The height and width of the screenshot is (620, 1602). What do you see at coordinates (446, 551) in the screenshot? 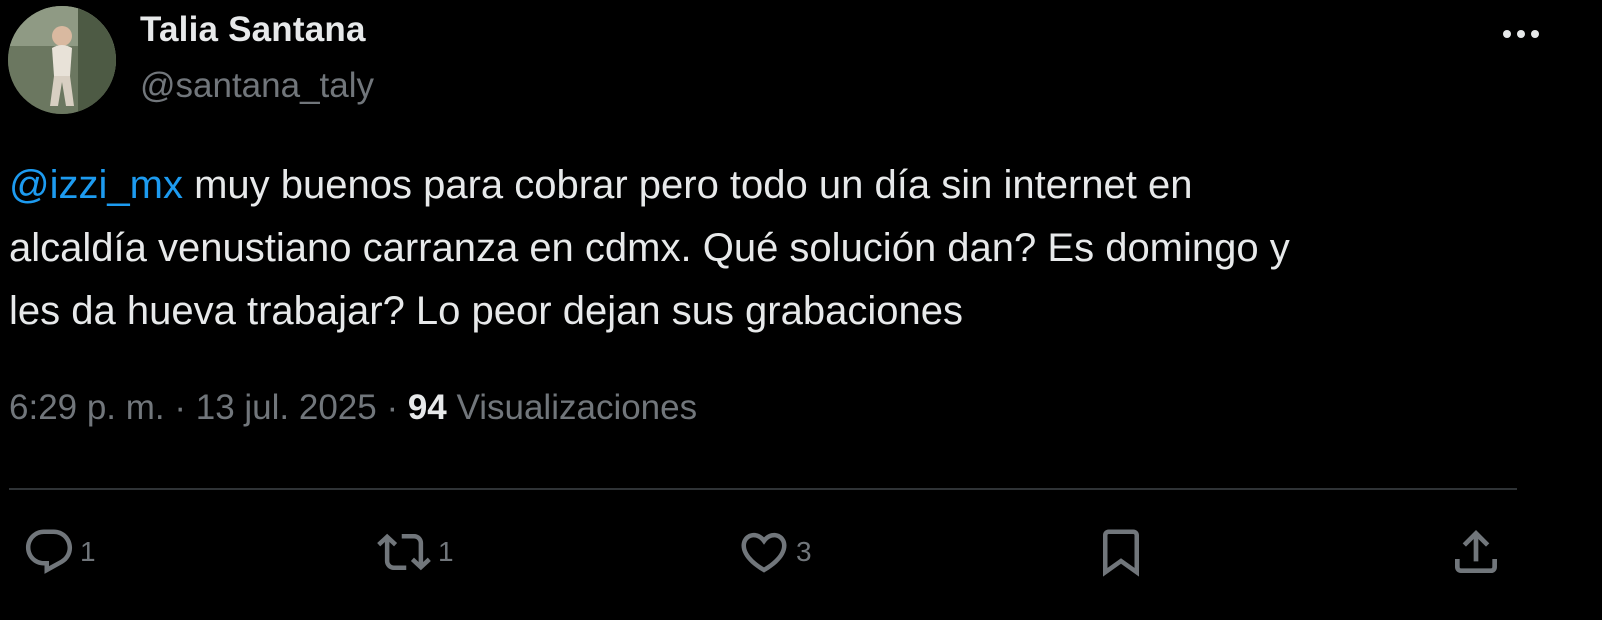
I see `repost-count: 1` at bounding box center [446, 551].